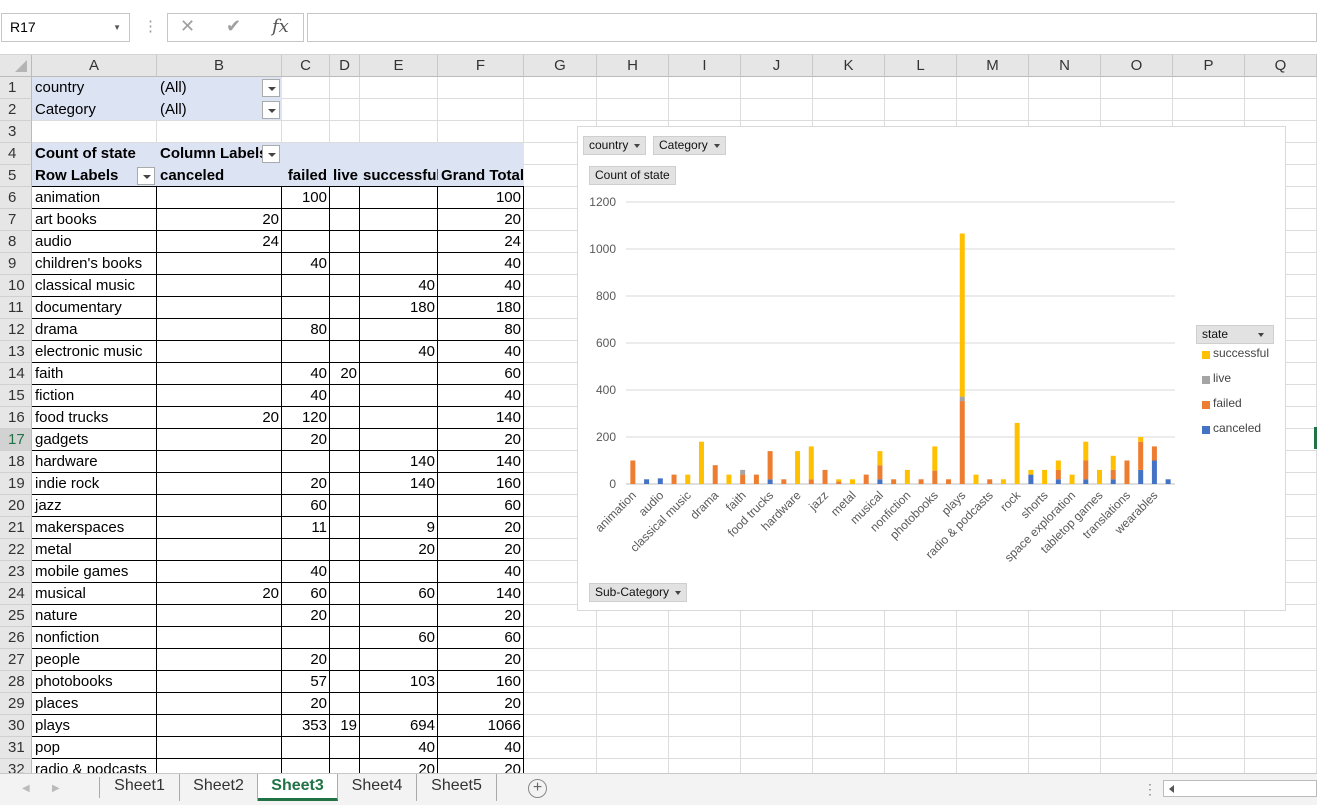  Describe the element at coordinates (16, 308) in the screenshot. I see `row-header: 11` at that location.